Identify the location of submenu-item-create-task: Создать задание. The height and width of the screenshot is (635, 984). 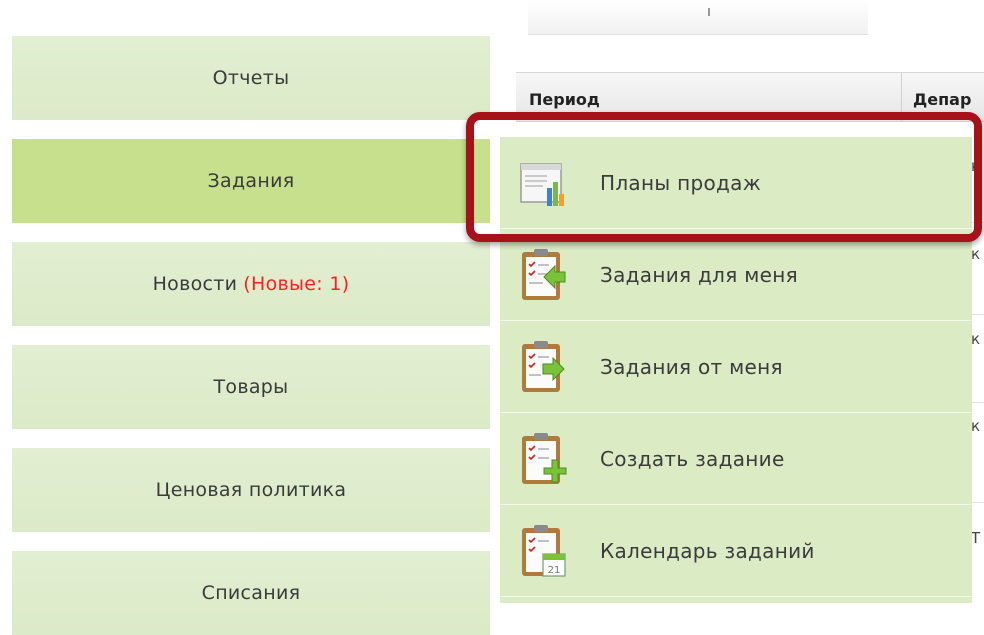
(736, 459).